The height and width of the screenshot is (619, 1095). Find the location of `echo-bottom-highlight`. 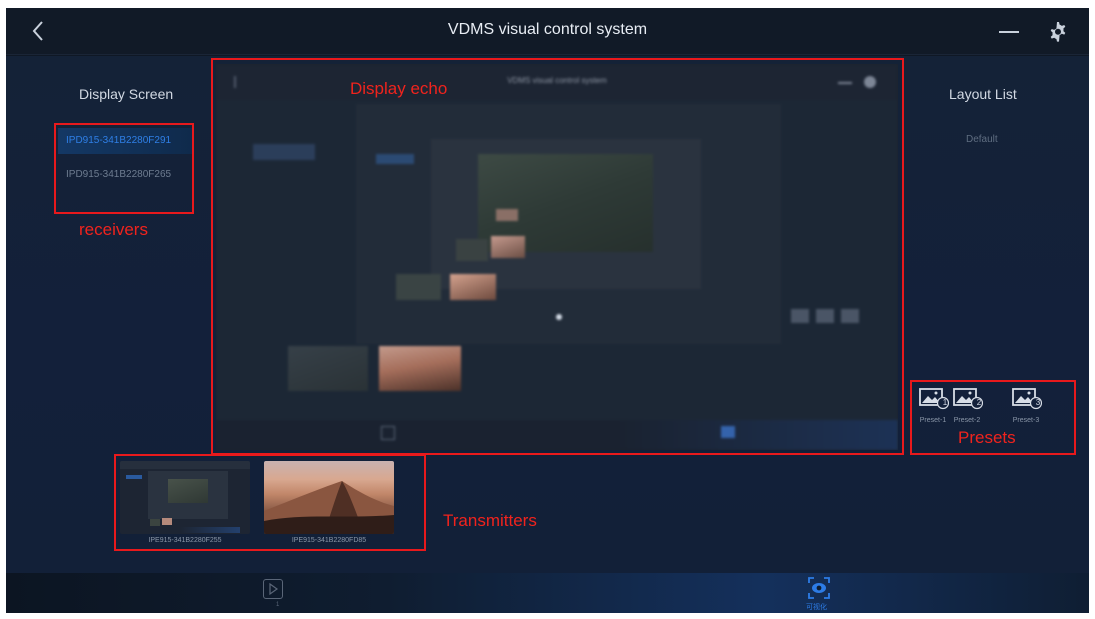

echo-bottom-highlight is located at coordinates (757, 435).